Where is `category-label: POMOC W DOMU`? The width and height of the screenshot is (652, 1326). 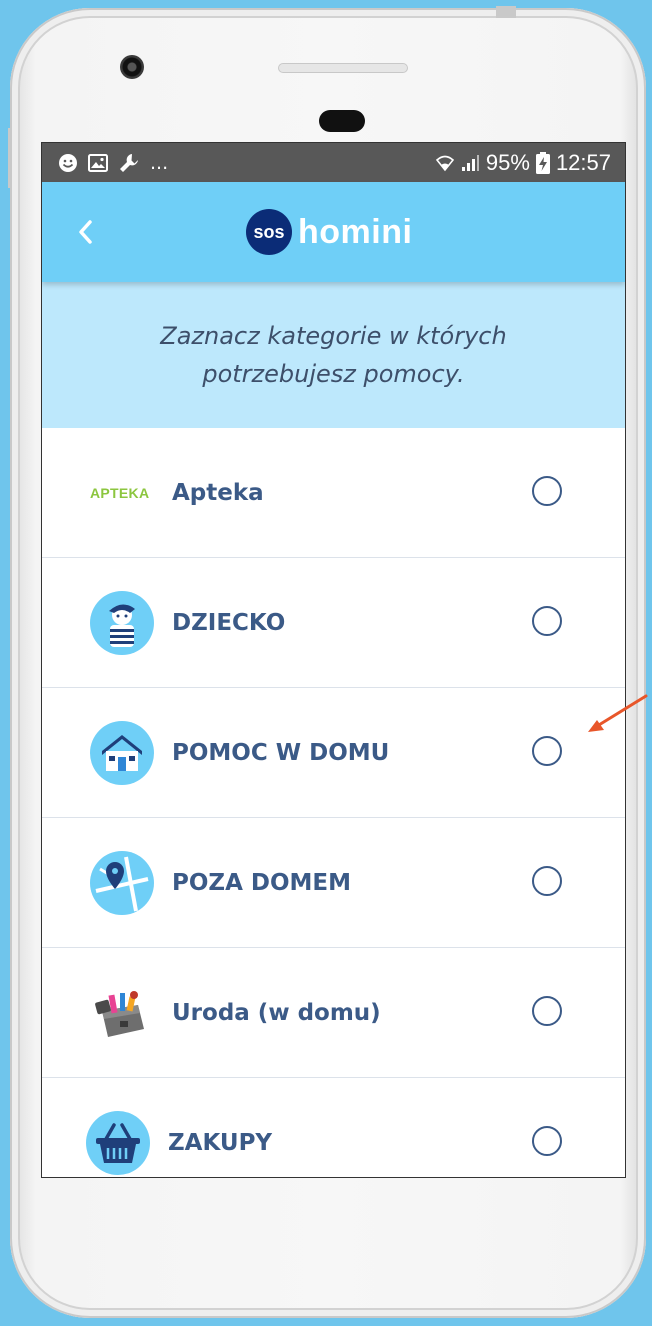
category-label: POMOC W DOMU is located at coordinates (281, 753).